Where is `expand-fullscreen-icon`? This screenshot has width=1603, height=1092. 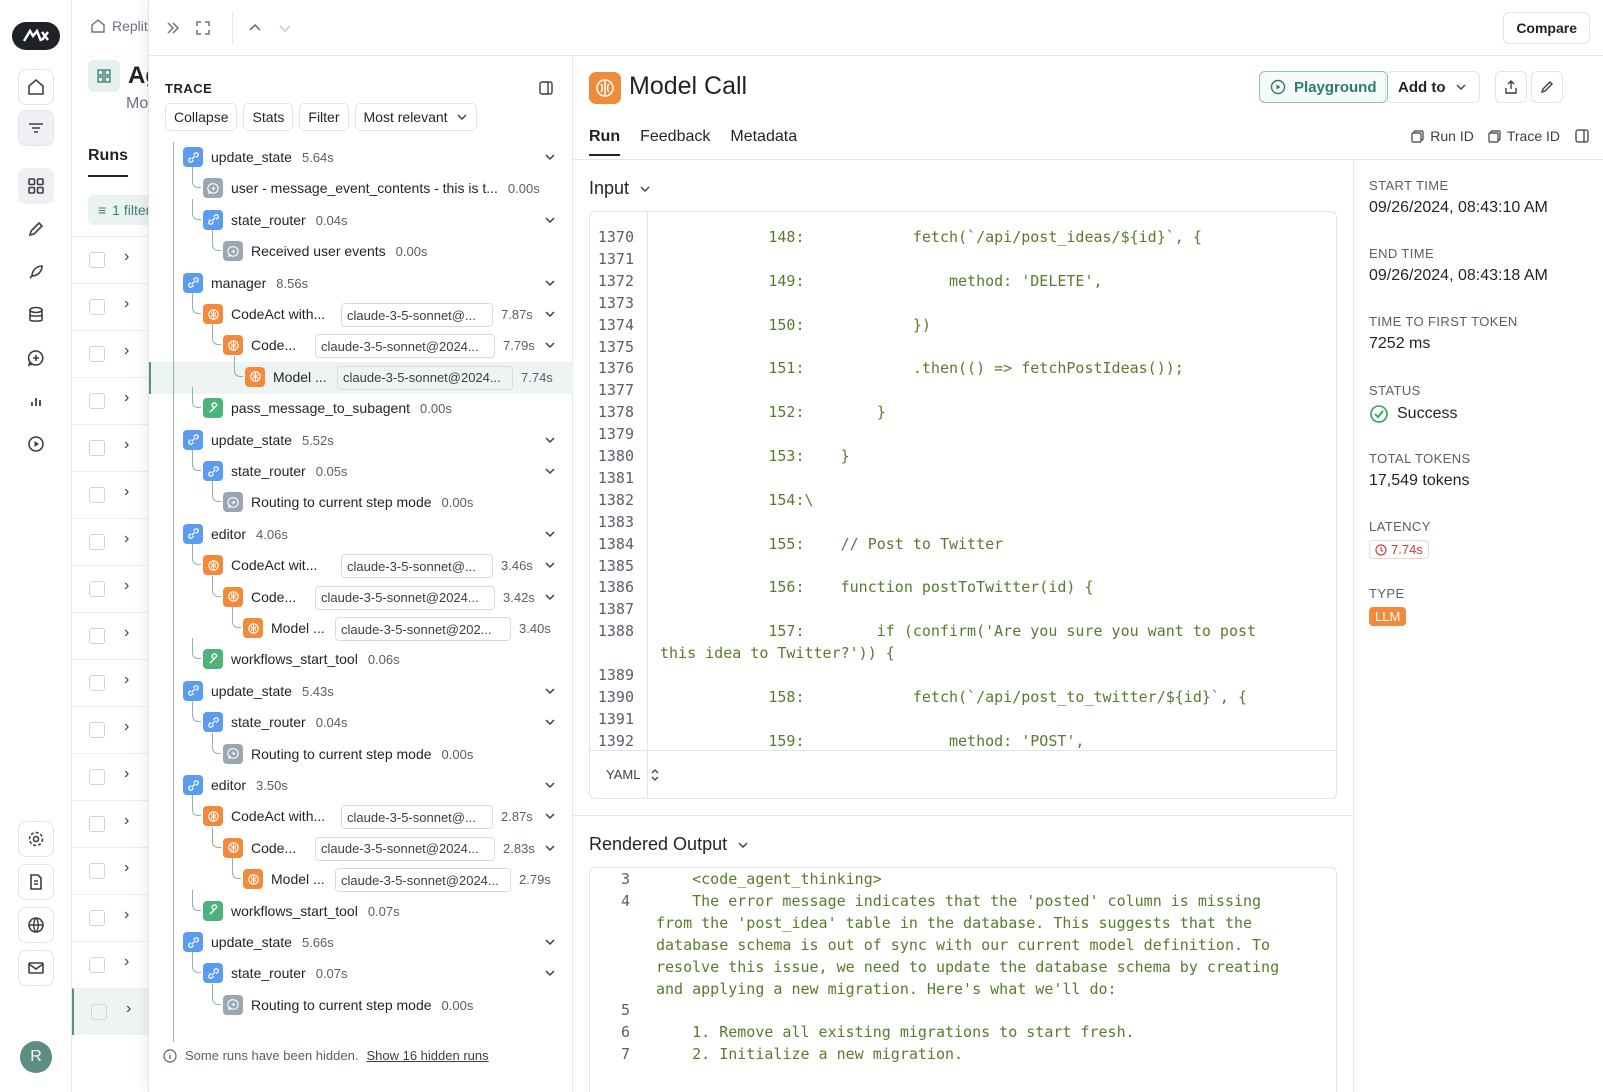
expand-fullscreen-icon is located at coordinates (203, 28).